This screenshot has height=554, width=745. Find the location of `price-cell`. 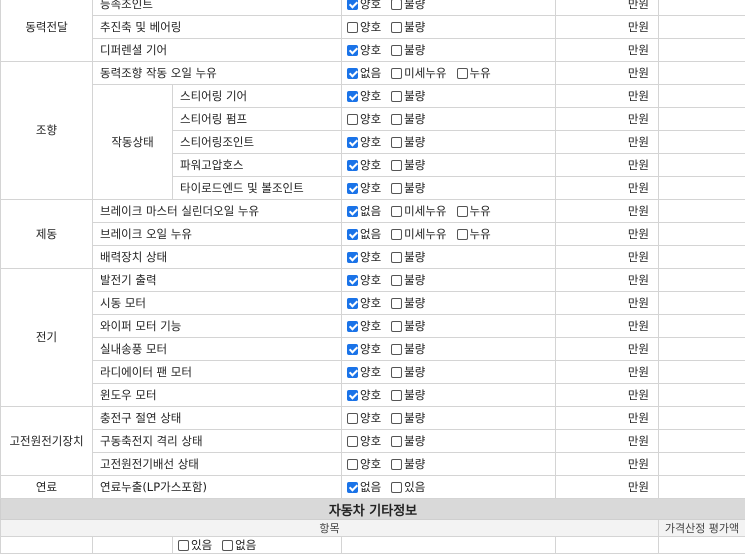

price-cell is located at coordinates (702, 326).